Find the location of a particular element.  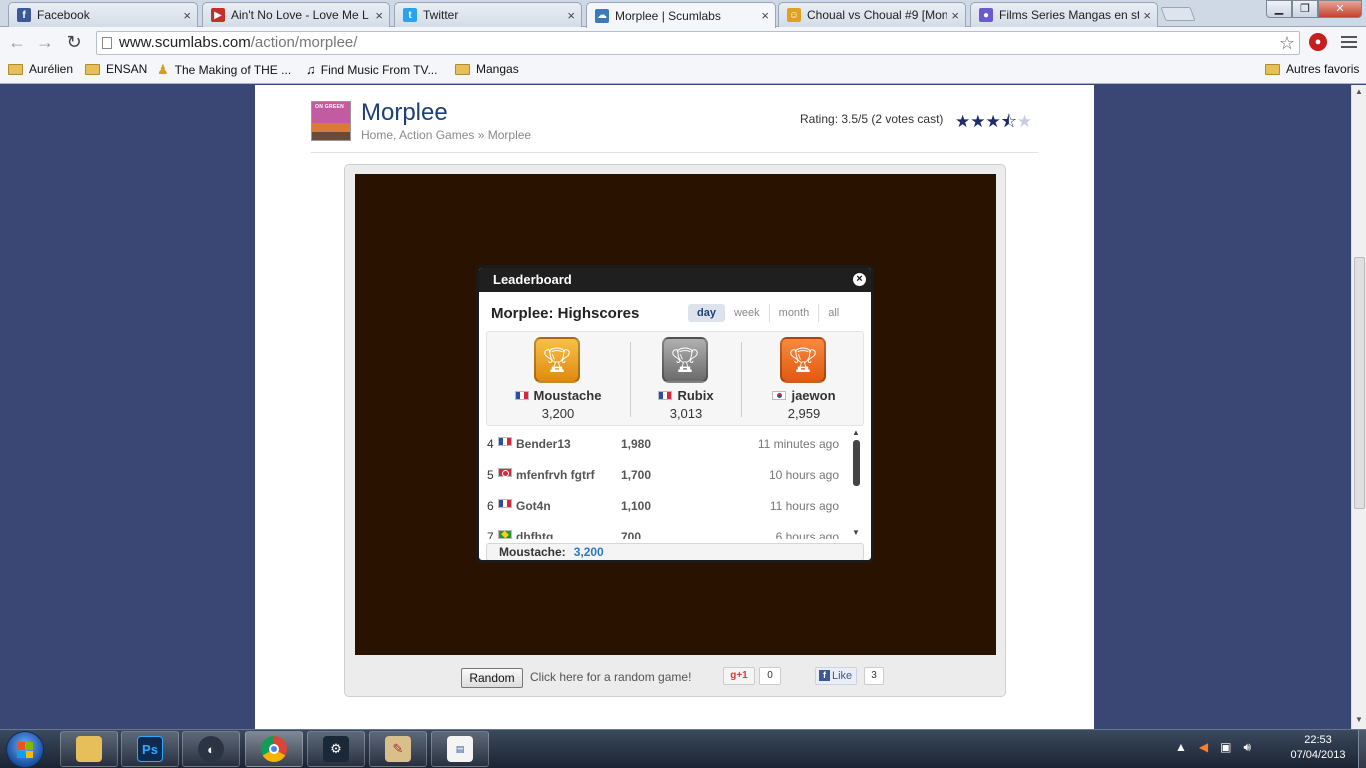

tab-choual: ☺ Choual vs Choual #9 [Mon × is located at coordinates (872, 14).